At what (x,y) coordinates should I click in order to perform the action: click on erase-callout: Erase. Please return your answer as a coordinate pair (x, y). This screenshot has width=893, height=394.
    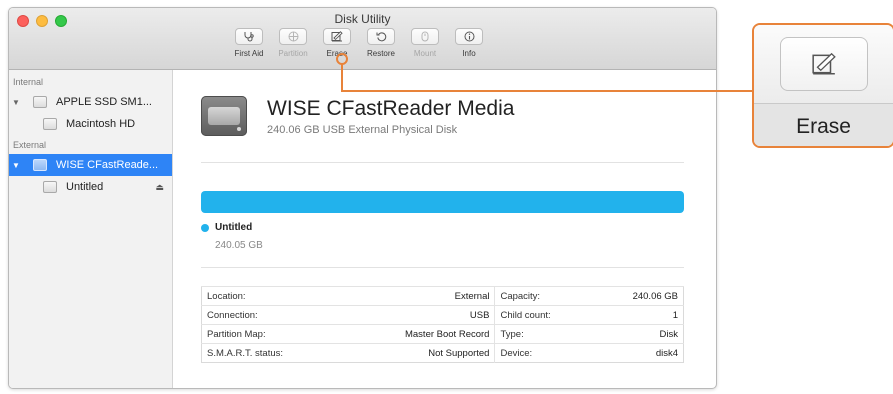
    Looking at the image, I should click on (822, 85).